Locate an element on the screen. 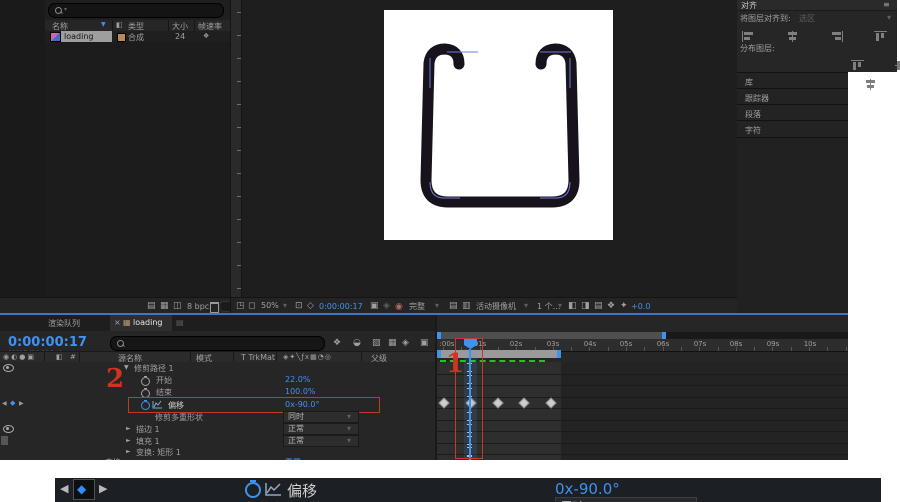  row-trim-paths: ▼ 修剪路径 1 is located at coordinates (218, 368).